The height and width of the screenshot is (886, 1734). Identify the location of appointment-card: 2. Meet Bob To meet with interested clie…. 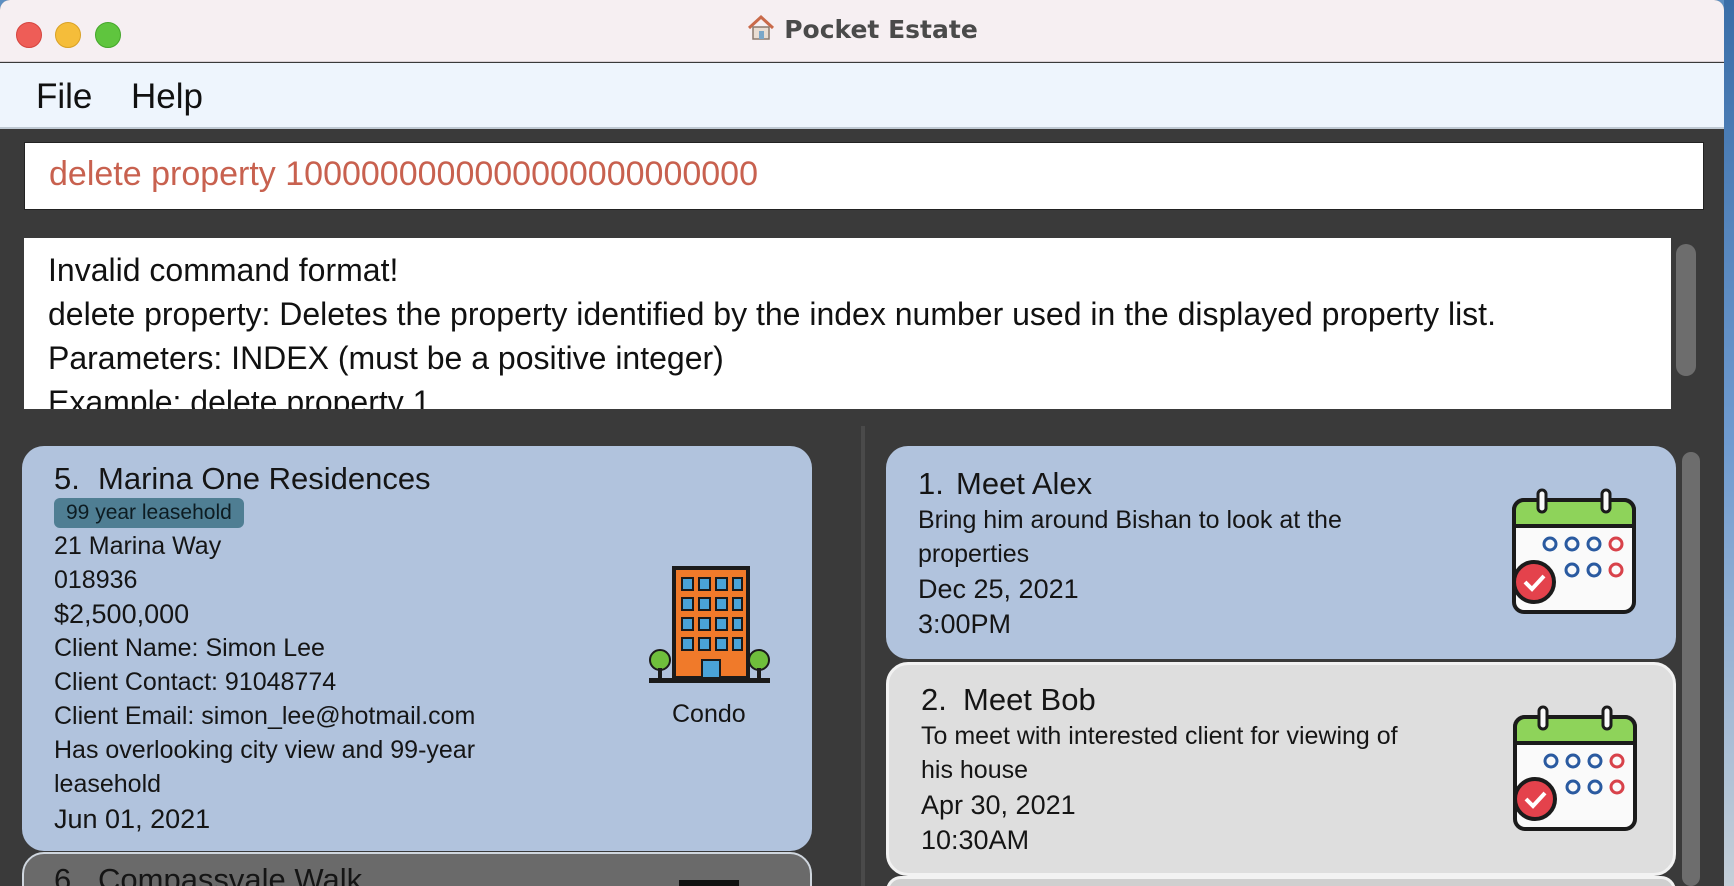
(1281, 769).